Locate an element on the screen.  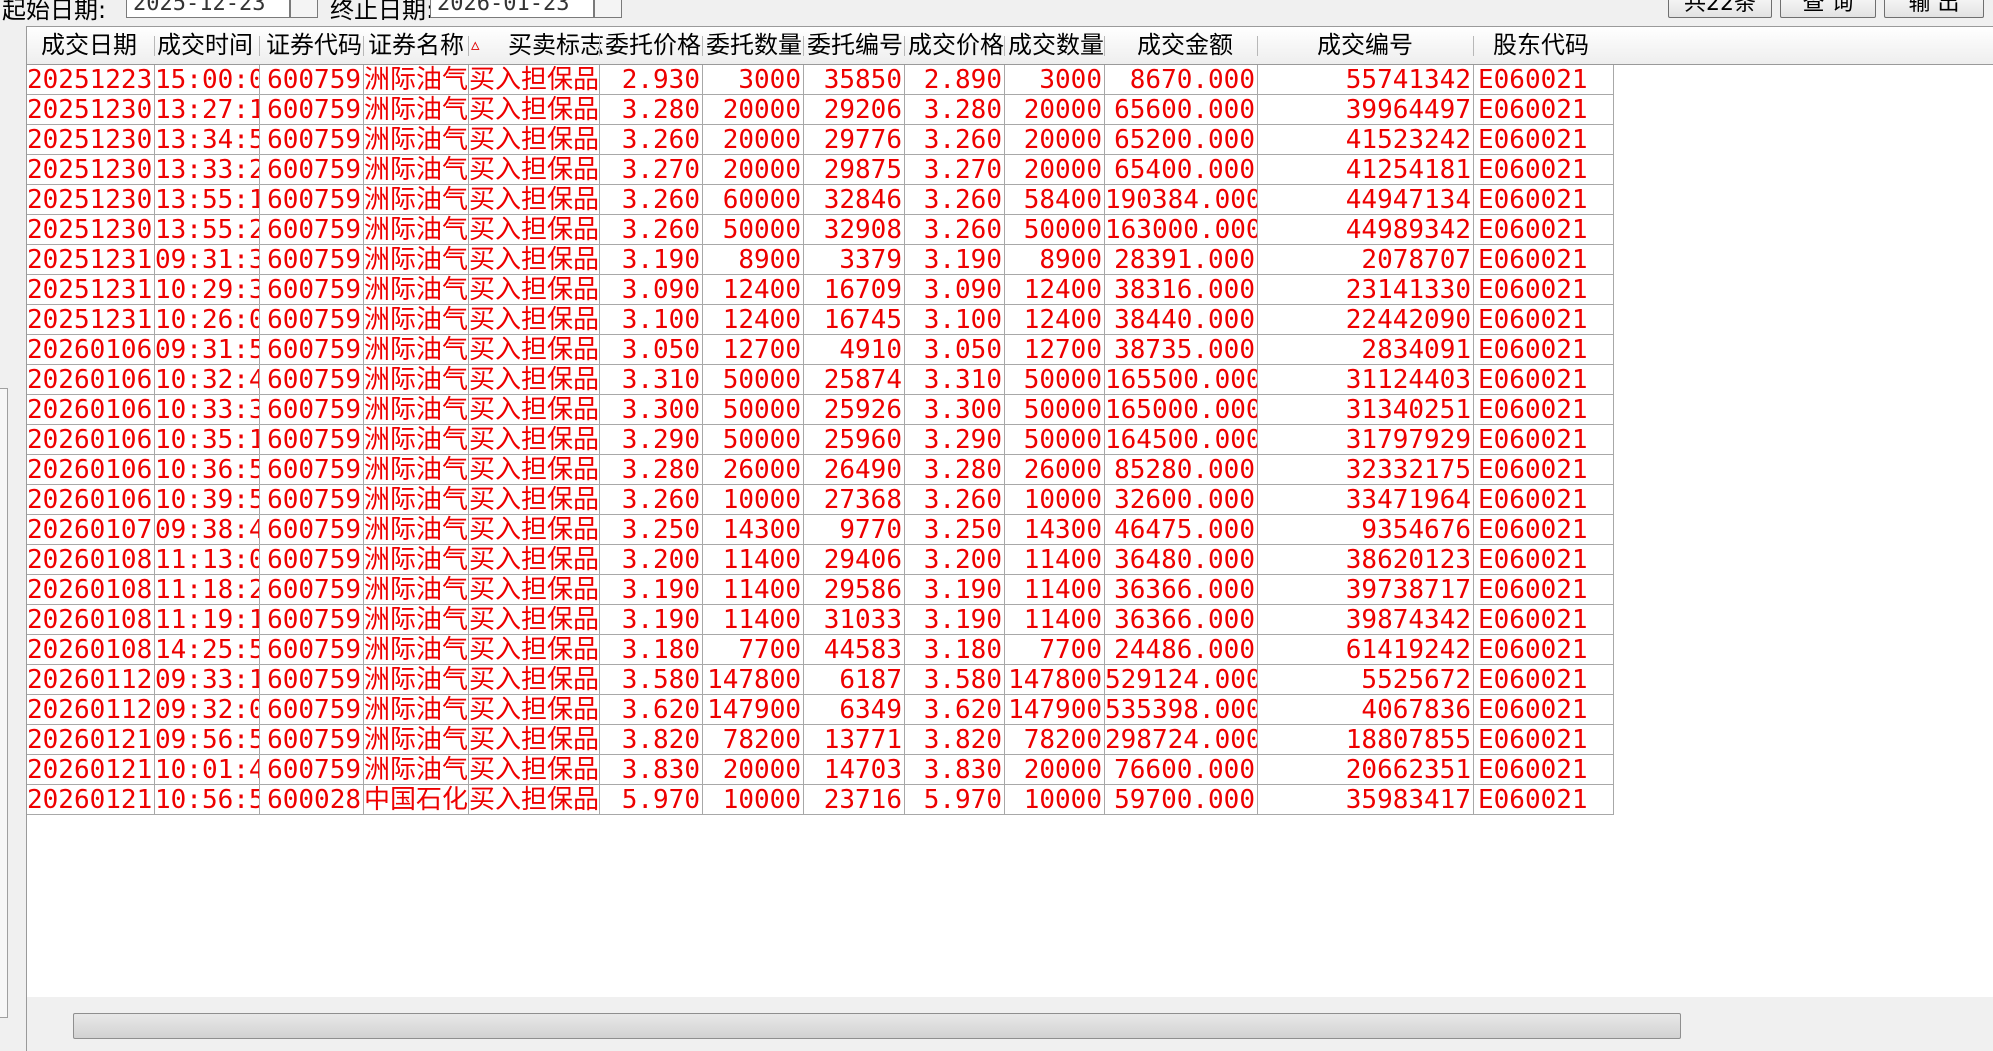
cell-trade-time: 13:55:13 is located at coordinates (207, 200).